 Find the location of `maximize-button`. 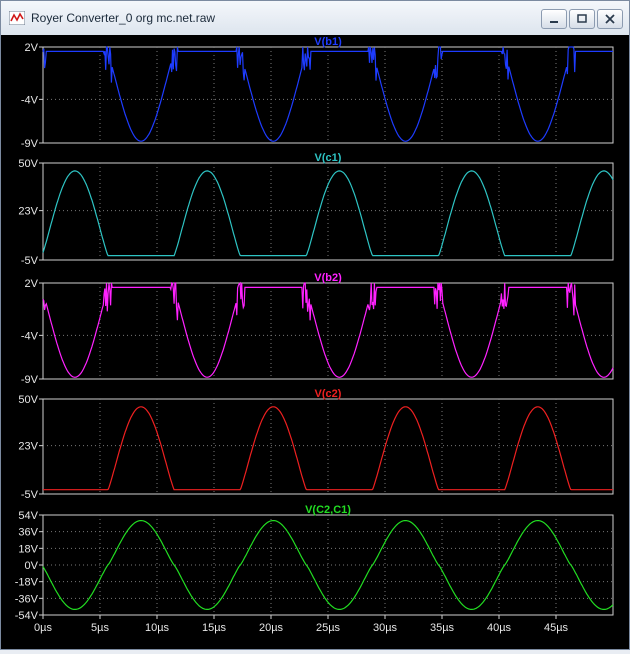

maximize-button is located at coordinates (582, 19).